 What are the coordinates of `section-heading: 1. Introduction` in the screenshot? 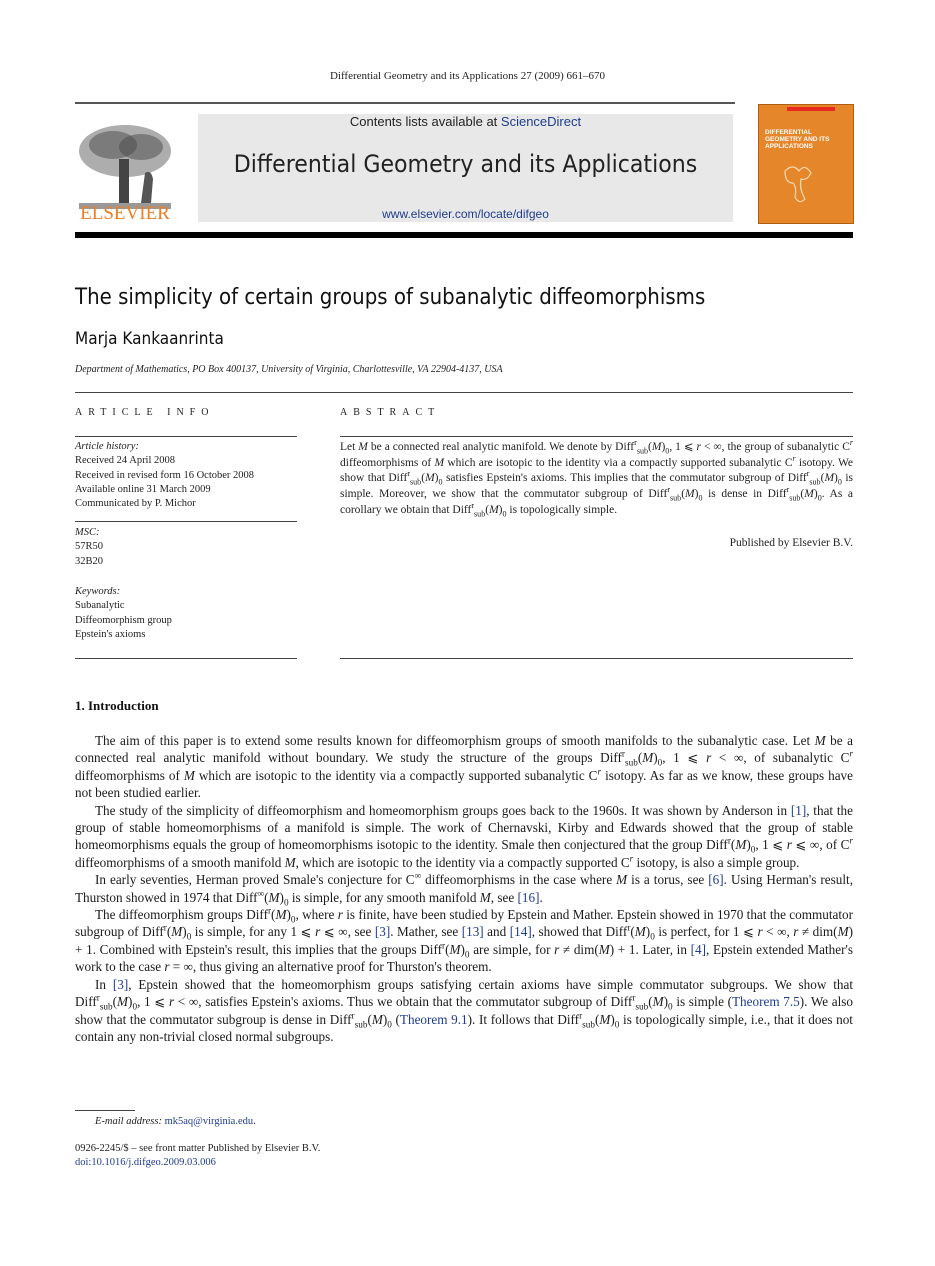 It's located at (117, 705).